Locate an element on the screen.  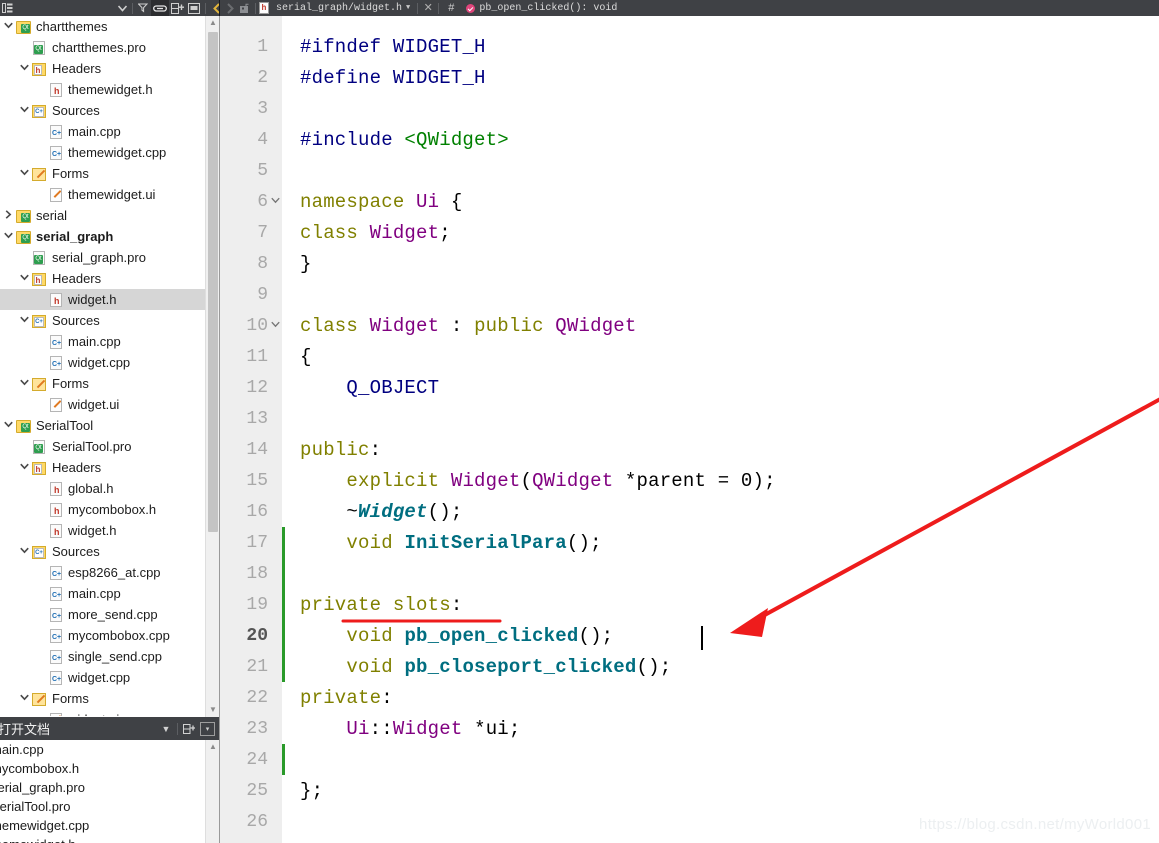
split-add-icon is located at coordinates (177, 8).